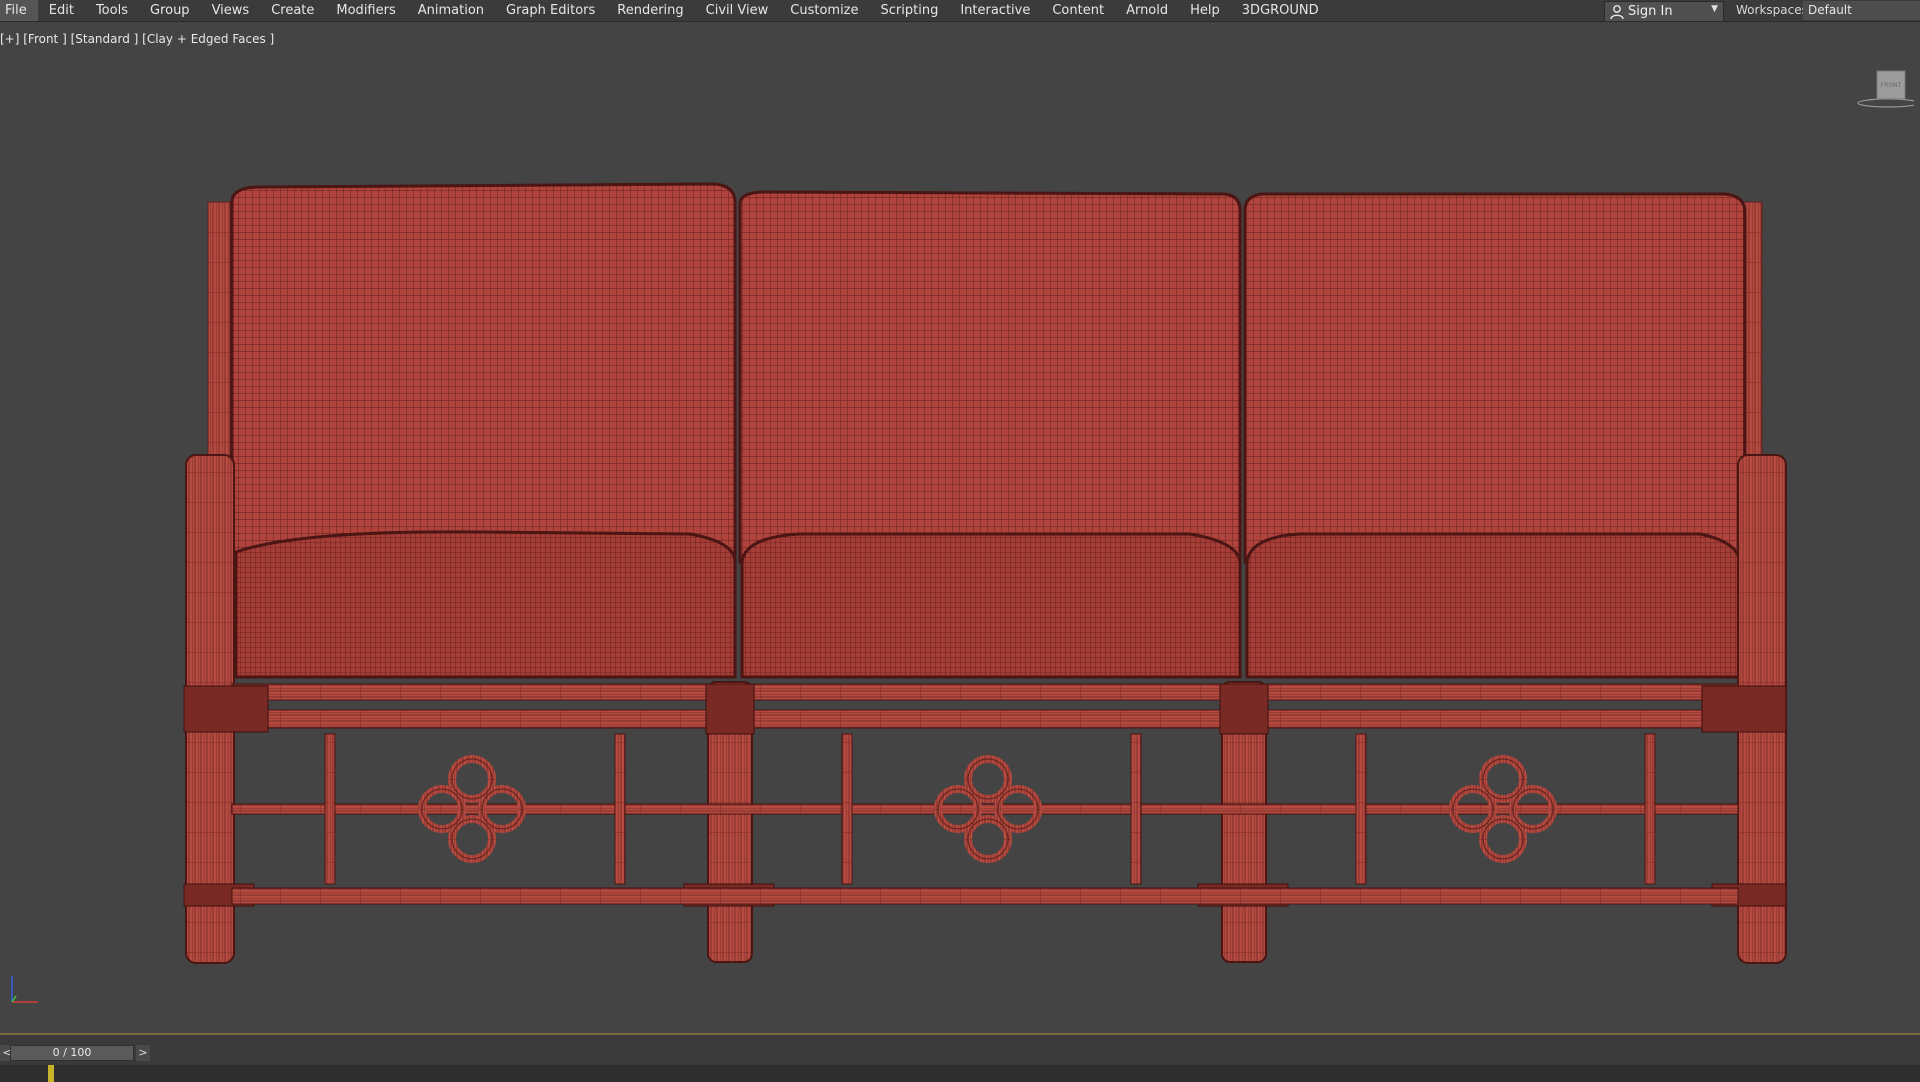 Image resolution: width=1920 pixels, height=1082 pixels. I want to click on next-frame-button: >, so click(143, 1053).